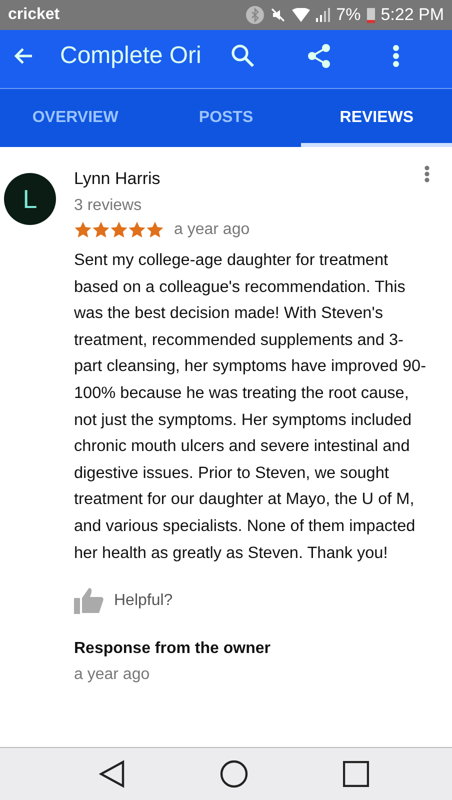 The height and width of the screenshot is (800, 452). Describe the element at coordinates (370, 15) in the screenshot. I see `battery-icon` at that location.